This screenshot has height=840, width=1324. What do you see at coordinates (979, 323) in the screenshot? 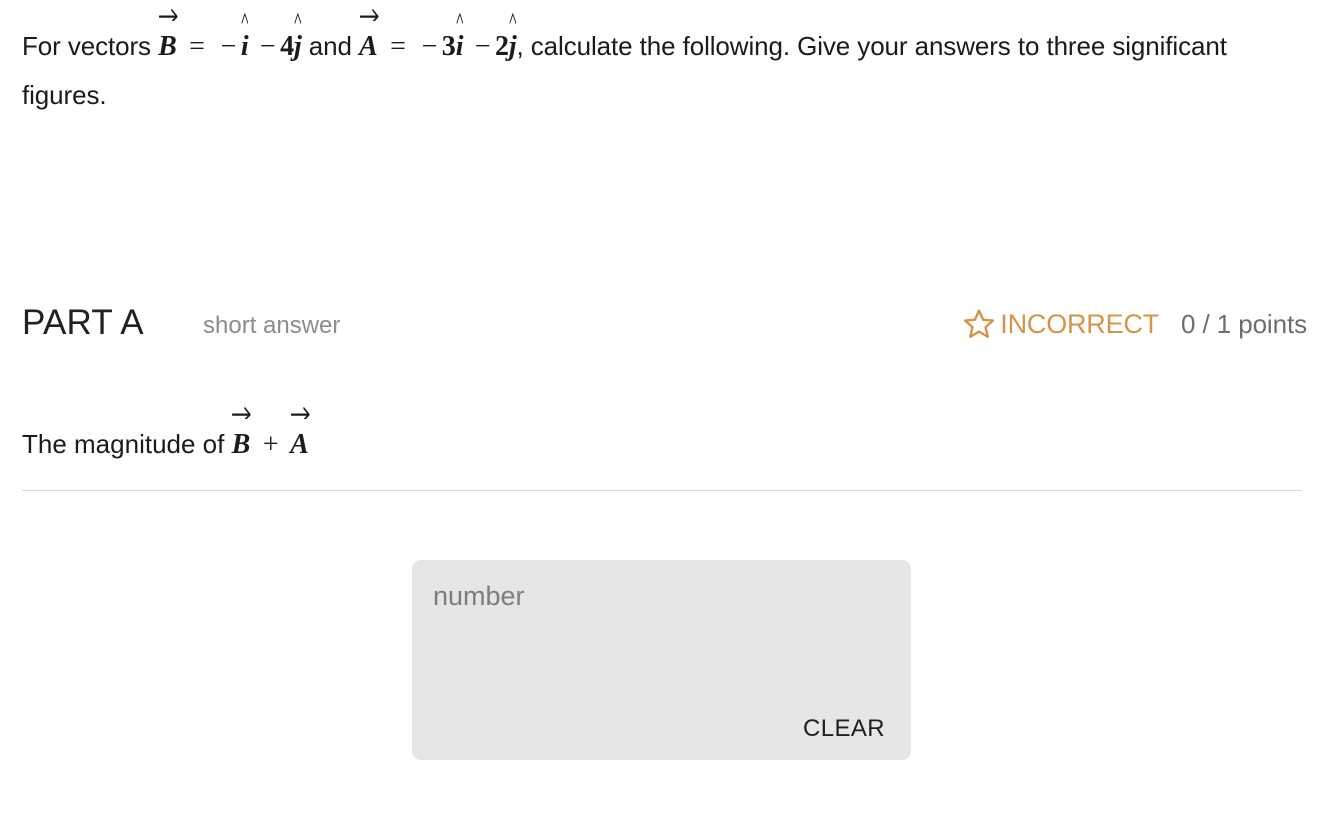
I see `star-outline-icon` at bounding box center [979, 323].